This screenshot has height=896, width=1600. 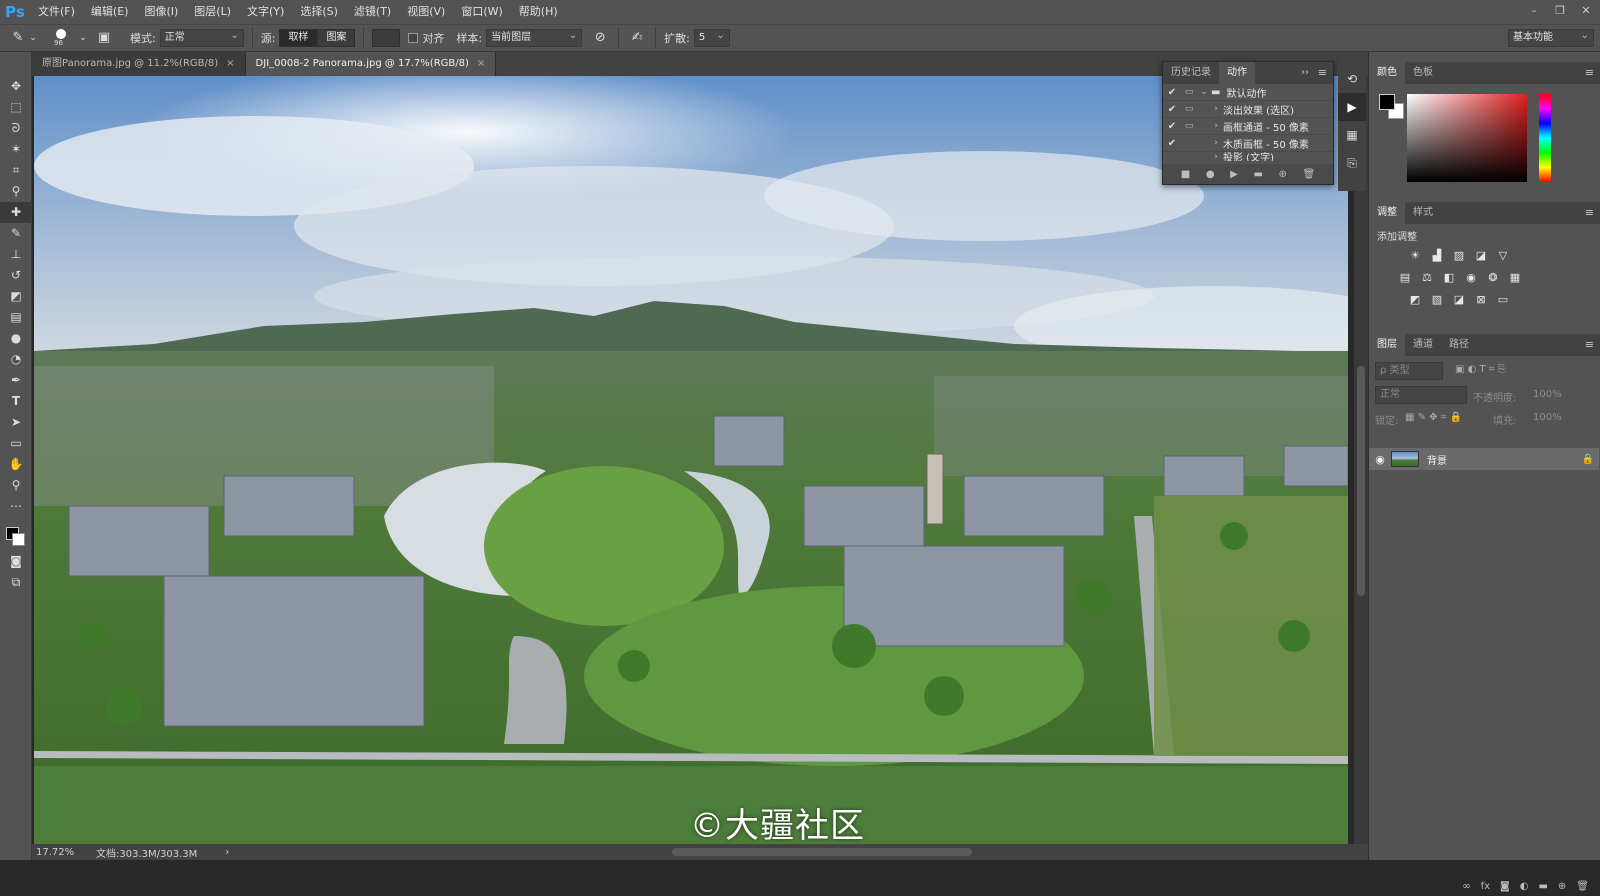 I want to click on marquee-tool-icon: ⬚, so click(x=16, y=107).